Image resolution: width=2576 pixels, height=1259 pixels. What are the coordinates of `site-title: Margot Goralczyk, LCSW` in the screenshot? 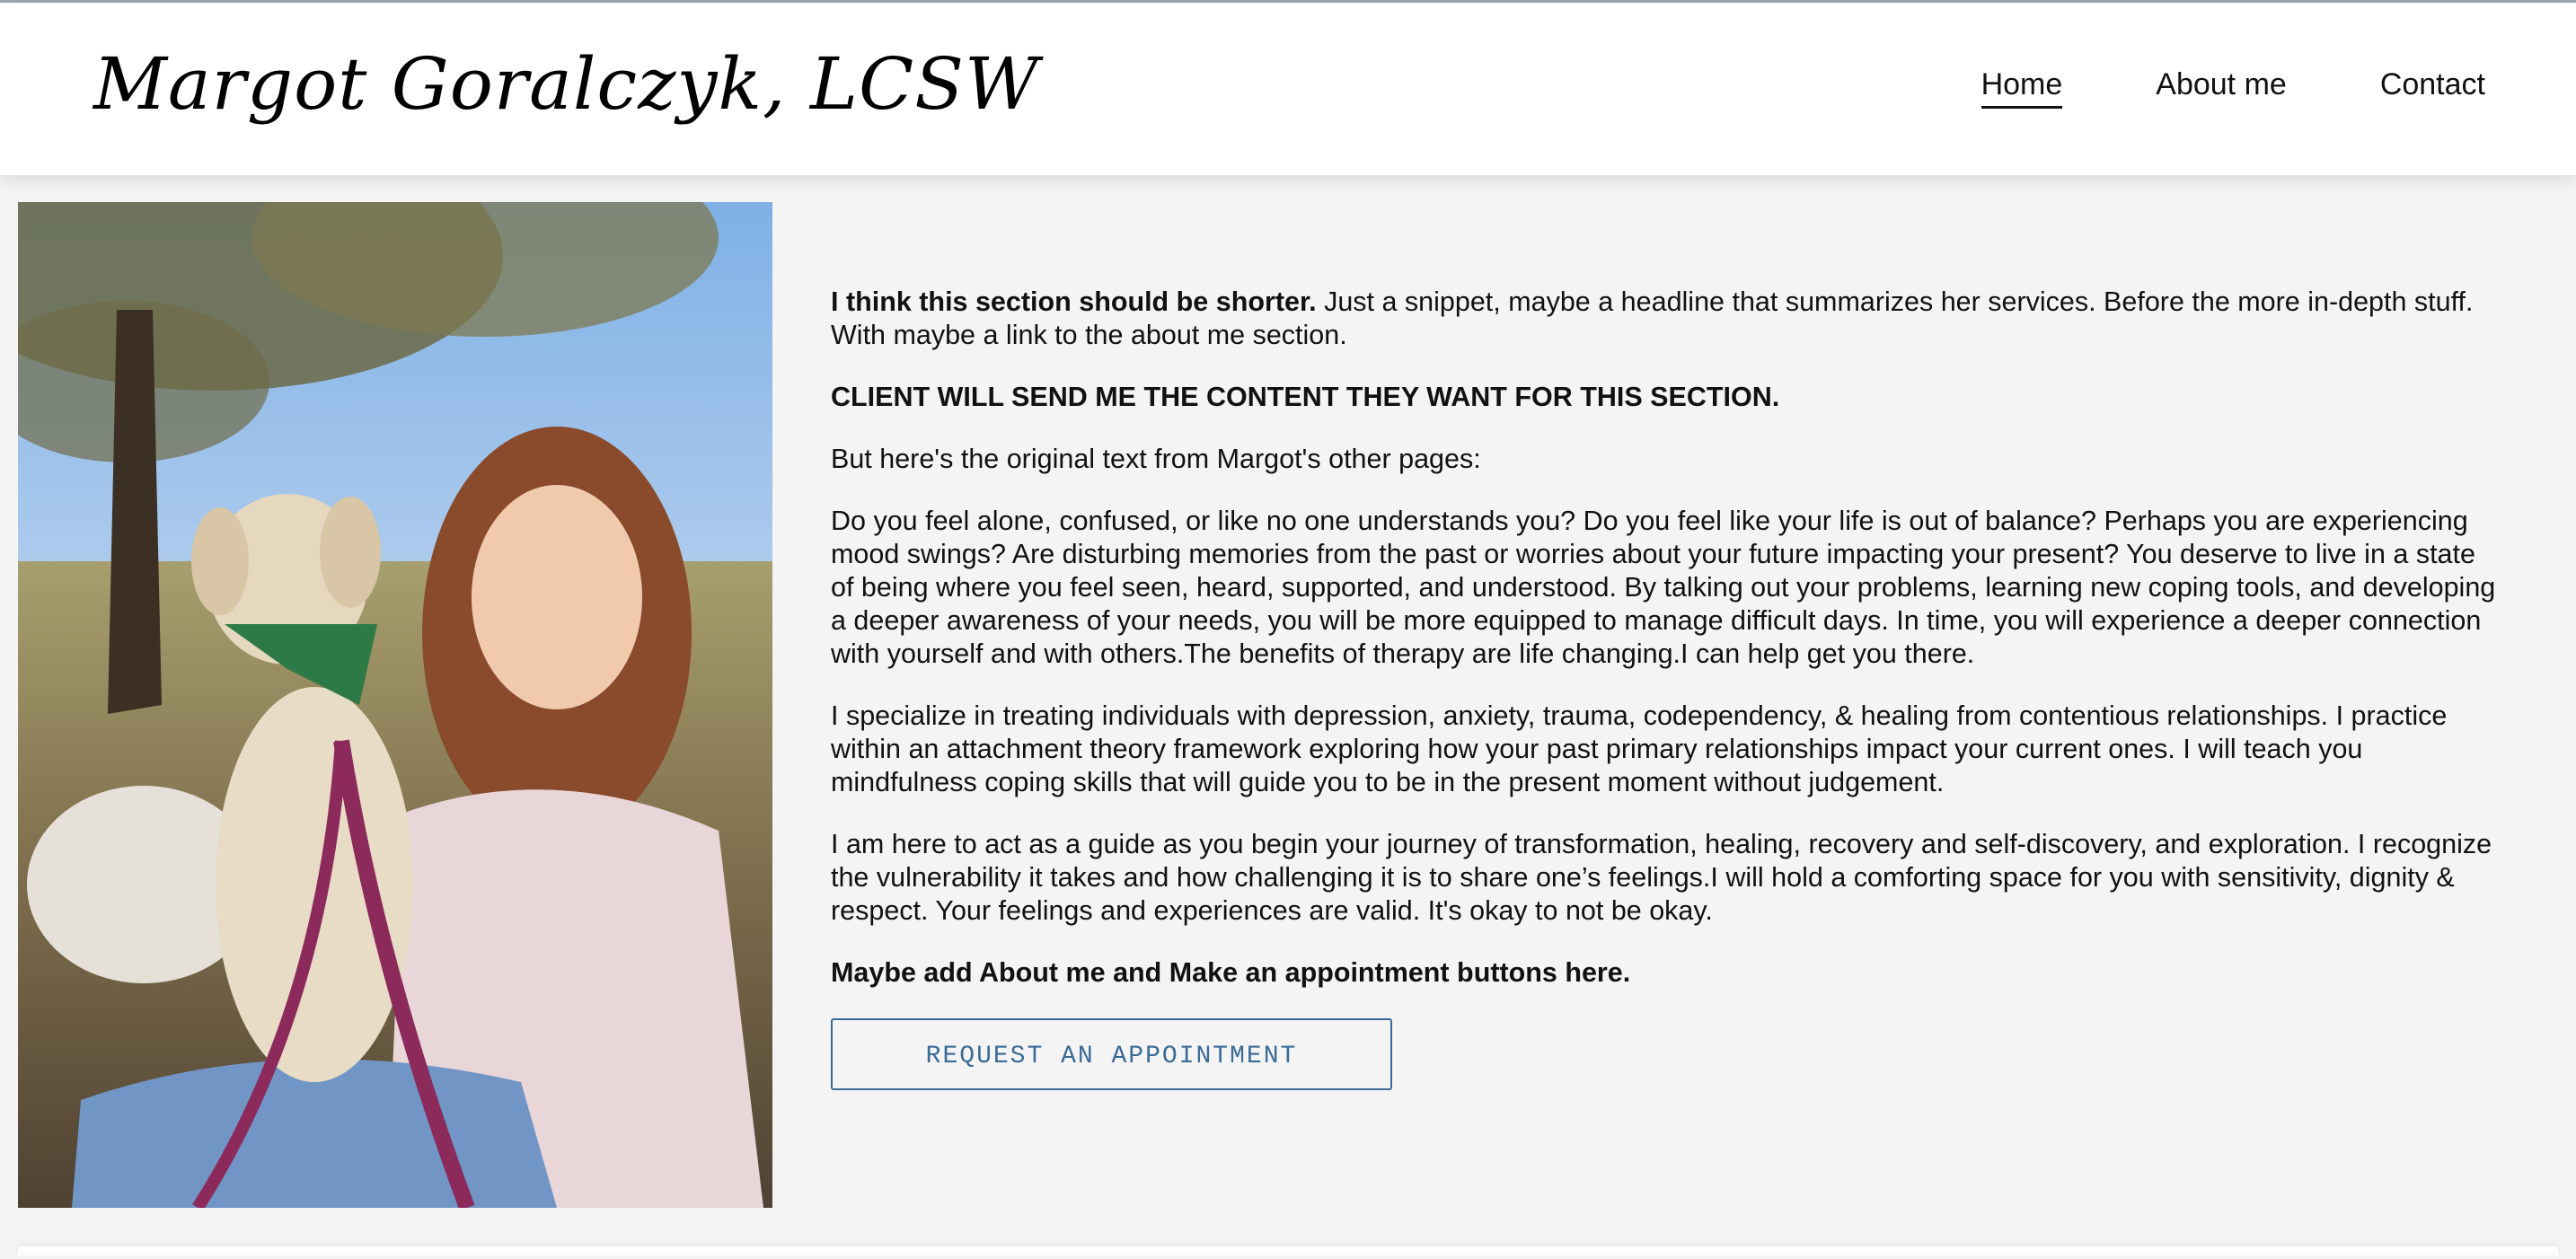 It's located at (566, 84).